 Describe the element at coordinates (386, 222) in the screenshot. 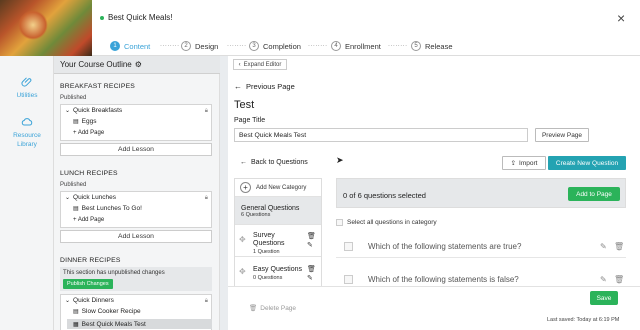

I see `select-all-row: Select all questions in category` at that location.